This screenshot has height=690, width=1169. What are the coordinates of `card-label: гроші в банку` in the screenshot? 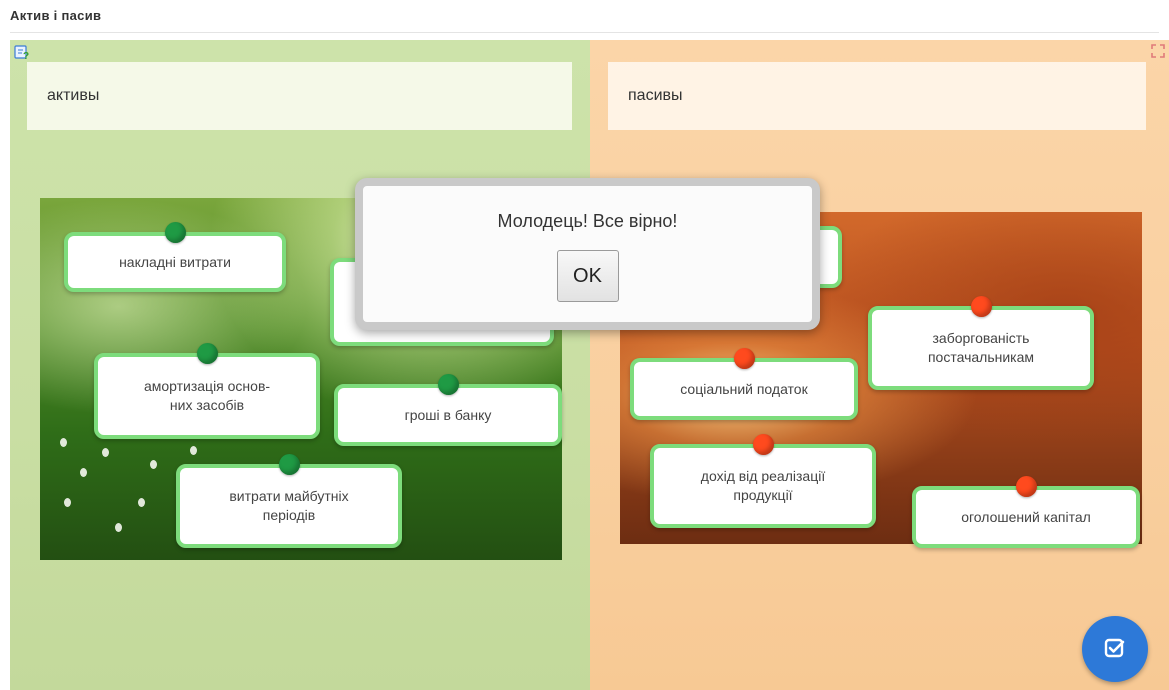 It's located at (448, 414).